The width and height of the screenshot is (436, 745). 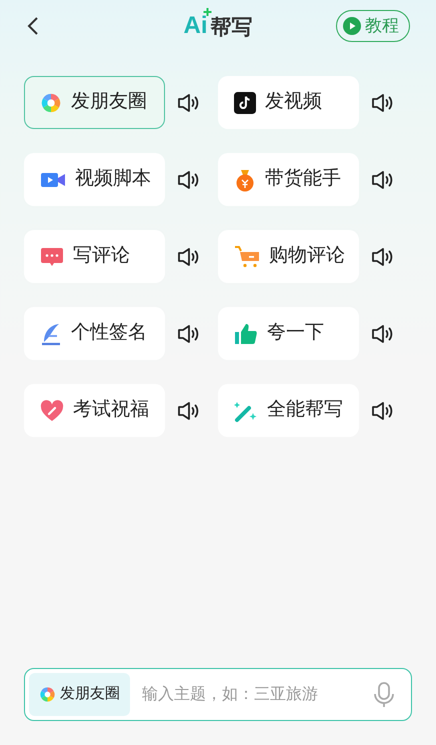 I want to click on heart-icon, so click(x=52, y=411).